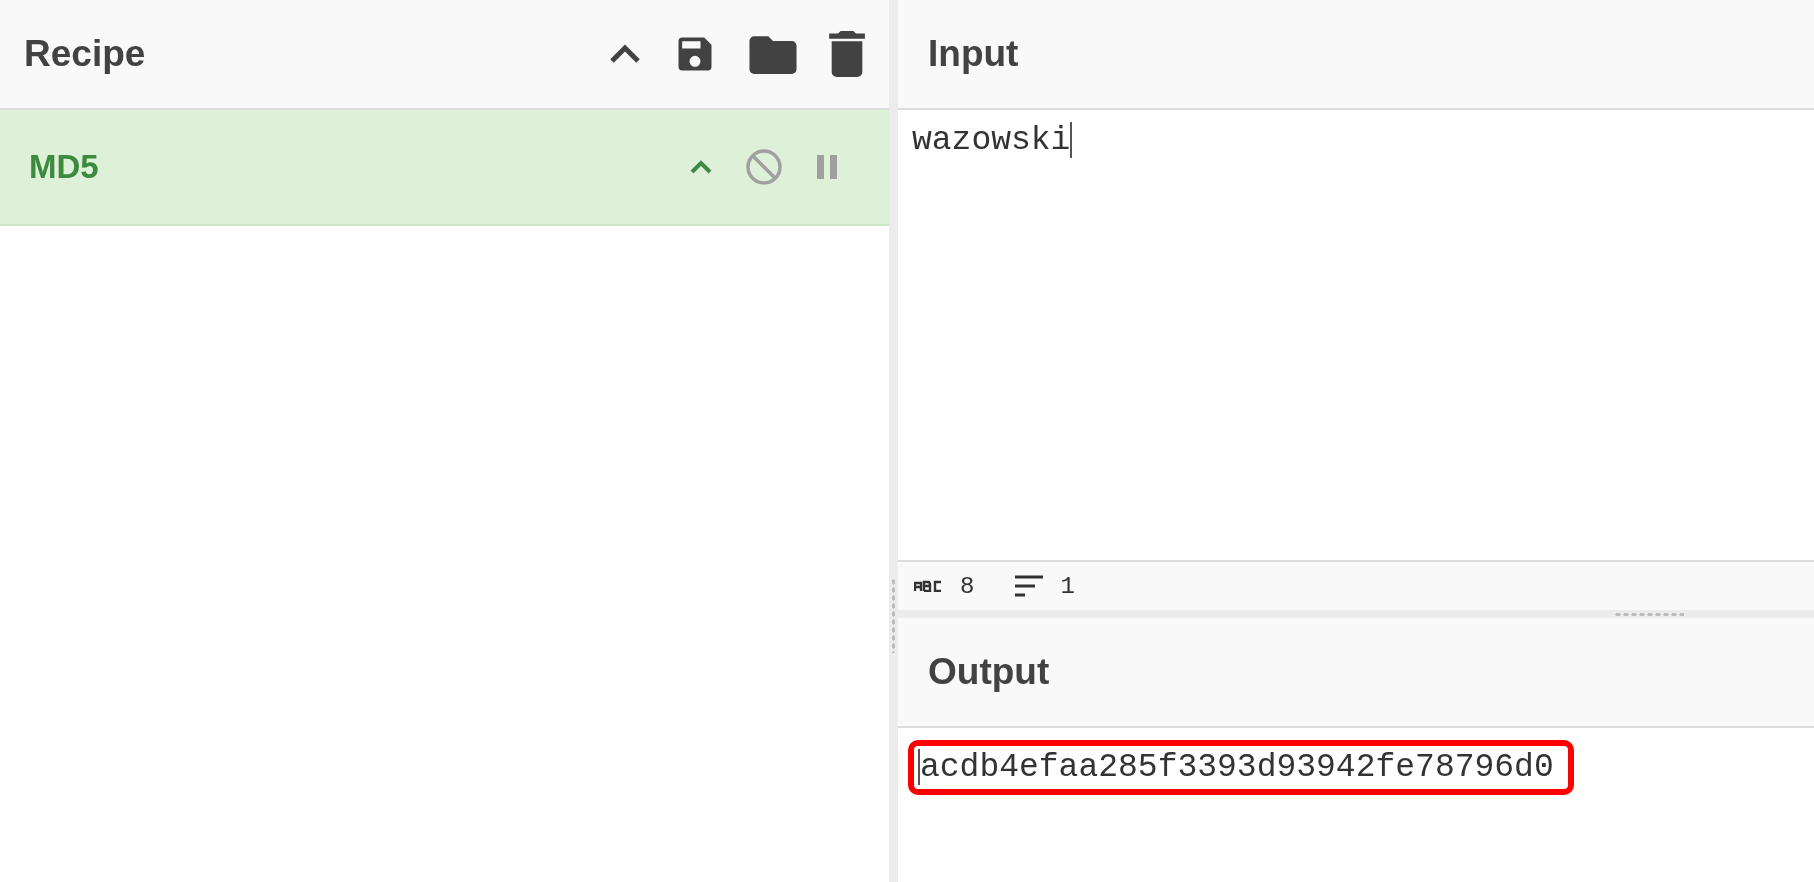 The height and width of the screenshot is (882, 1814). Describe the element at coordinates (847, 54) in the screenshot. I see `delete-button` at that location.